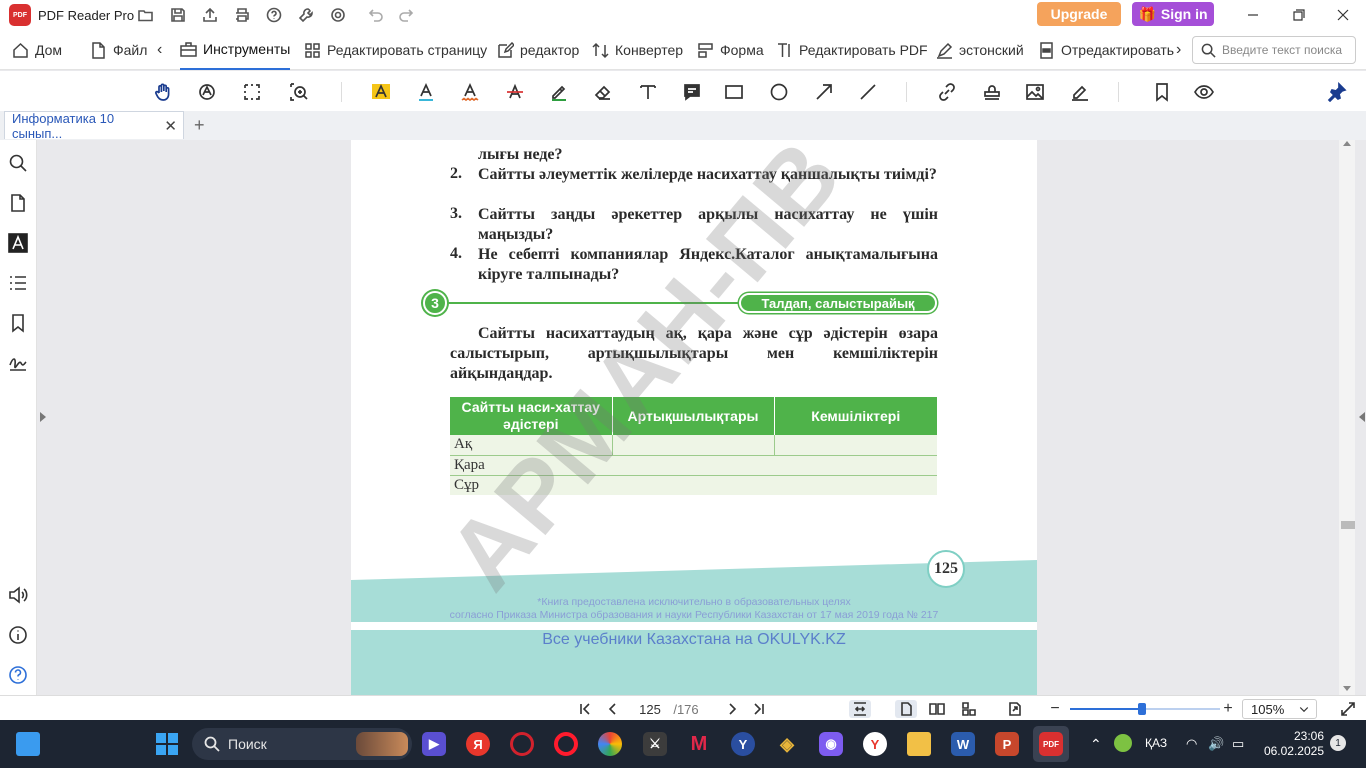  Describe the element at coordinates (406, 15) in the screenshot. I see `redo-icon` at that location.